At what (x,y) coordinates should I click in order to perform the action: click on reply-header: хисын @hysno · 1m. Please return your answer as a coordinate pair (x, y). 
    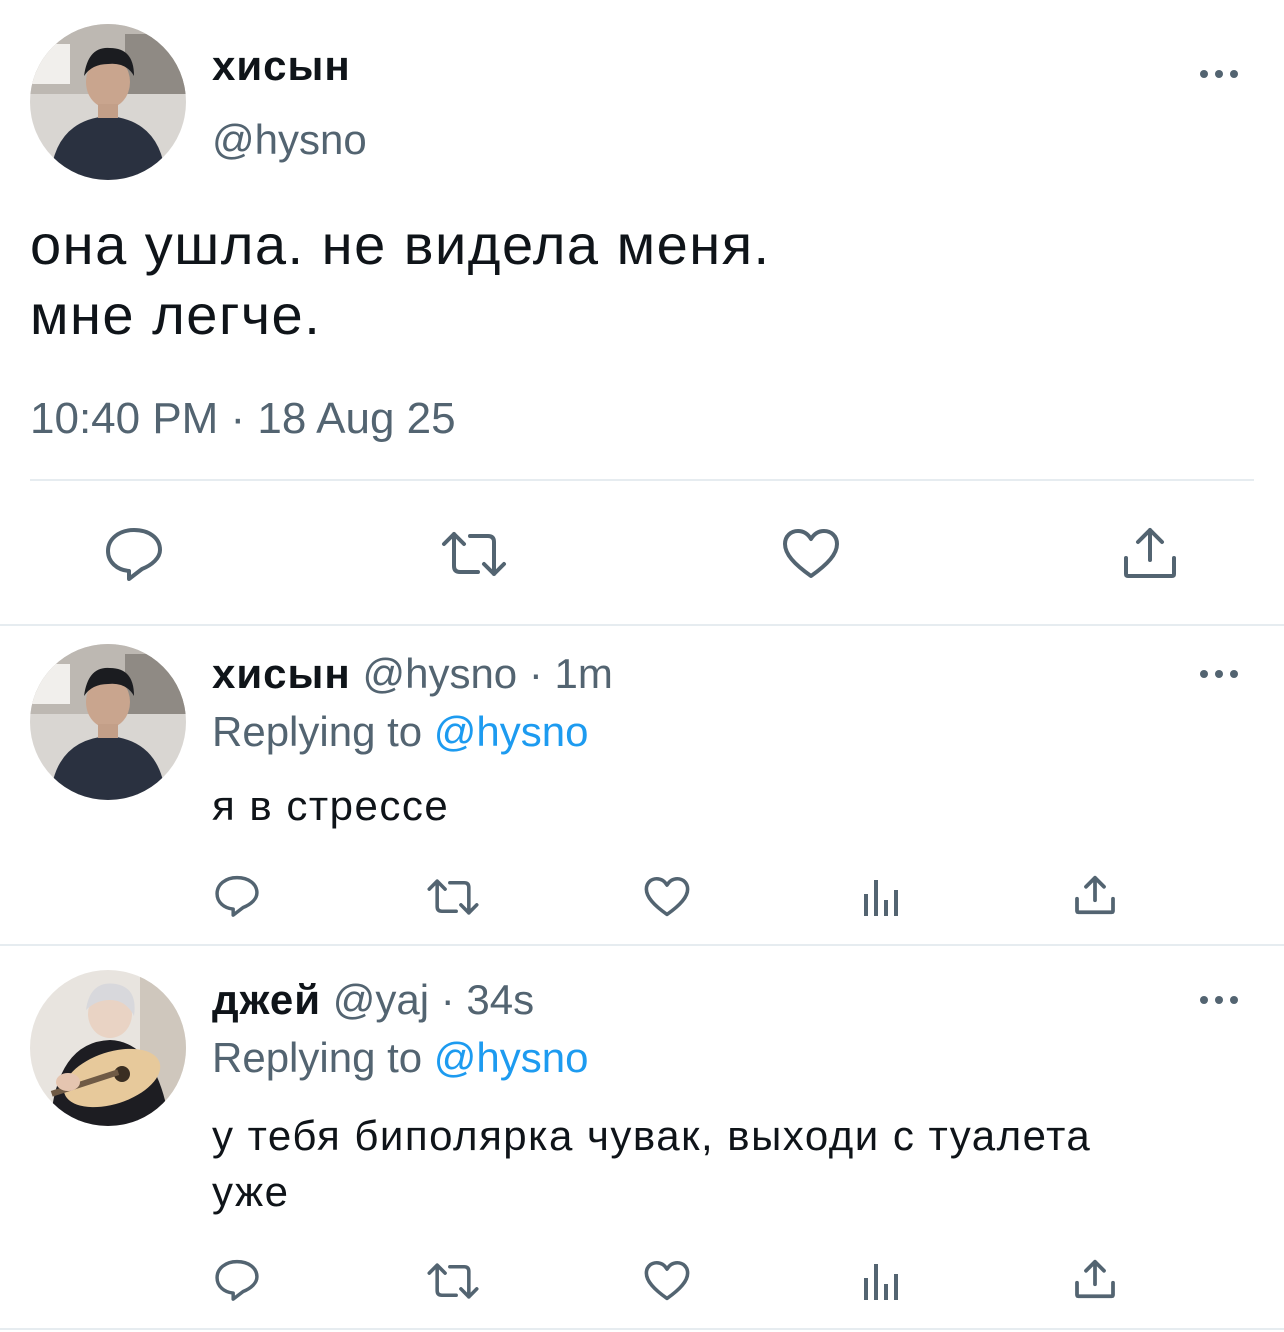
    Looking at the image, I should click on (412, 674).